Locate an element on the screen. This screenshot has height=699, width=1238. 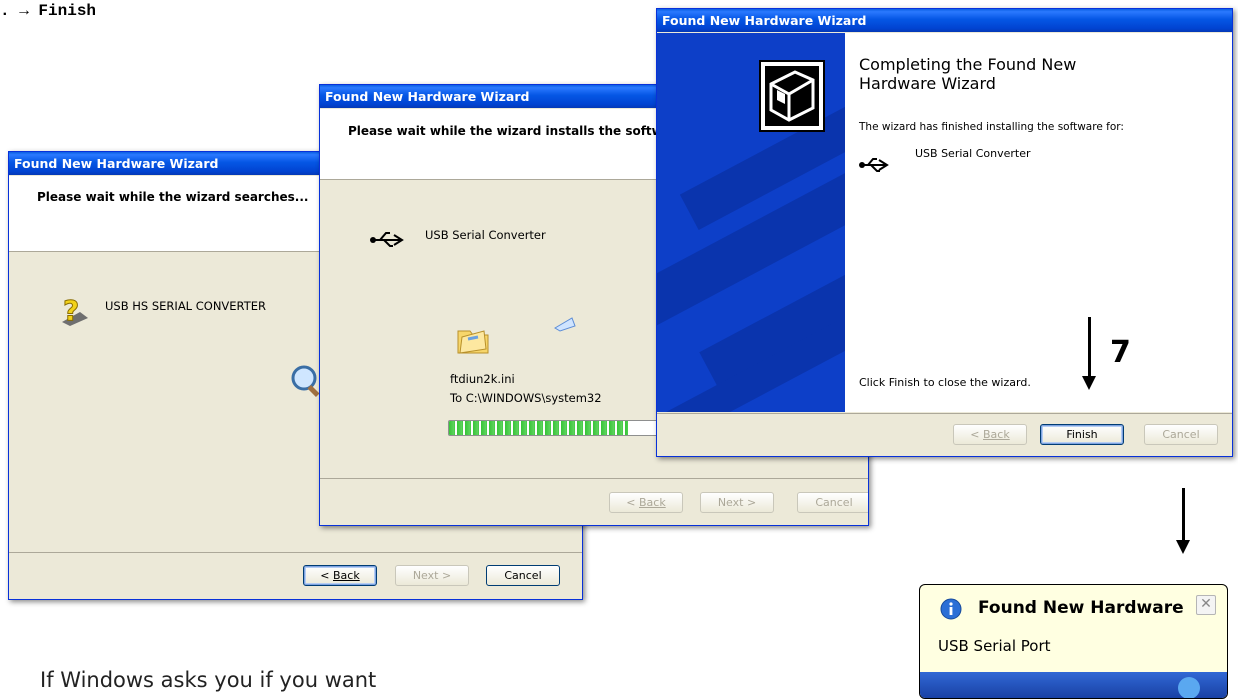
info-icon is located at coordinates (951, 611).